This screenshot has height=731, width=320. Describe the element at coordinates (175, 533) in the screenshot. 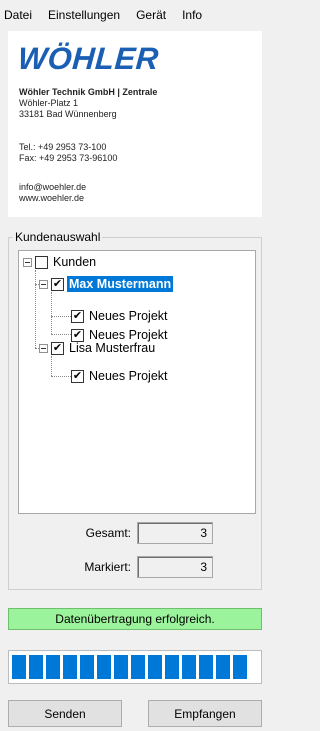

I see `total-field: 3` at that location.